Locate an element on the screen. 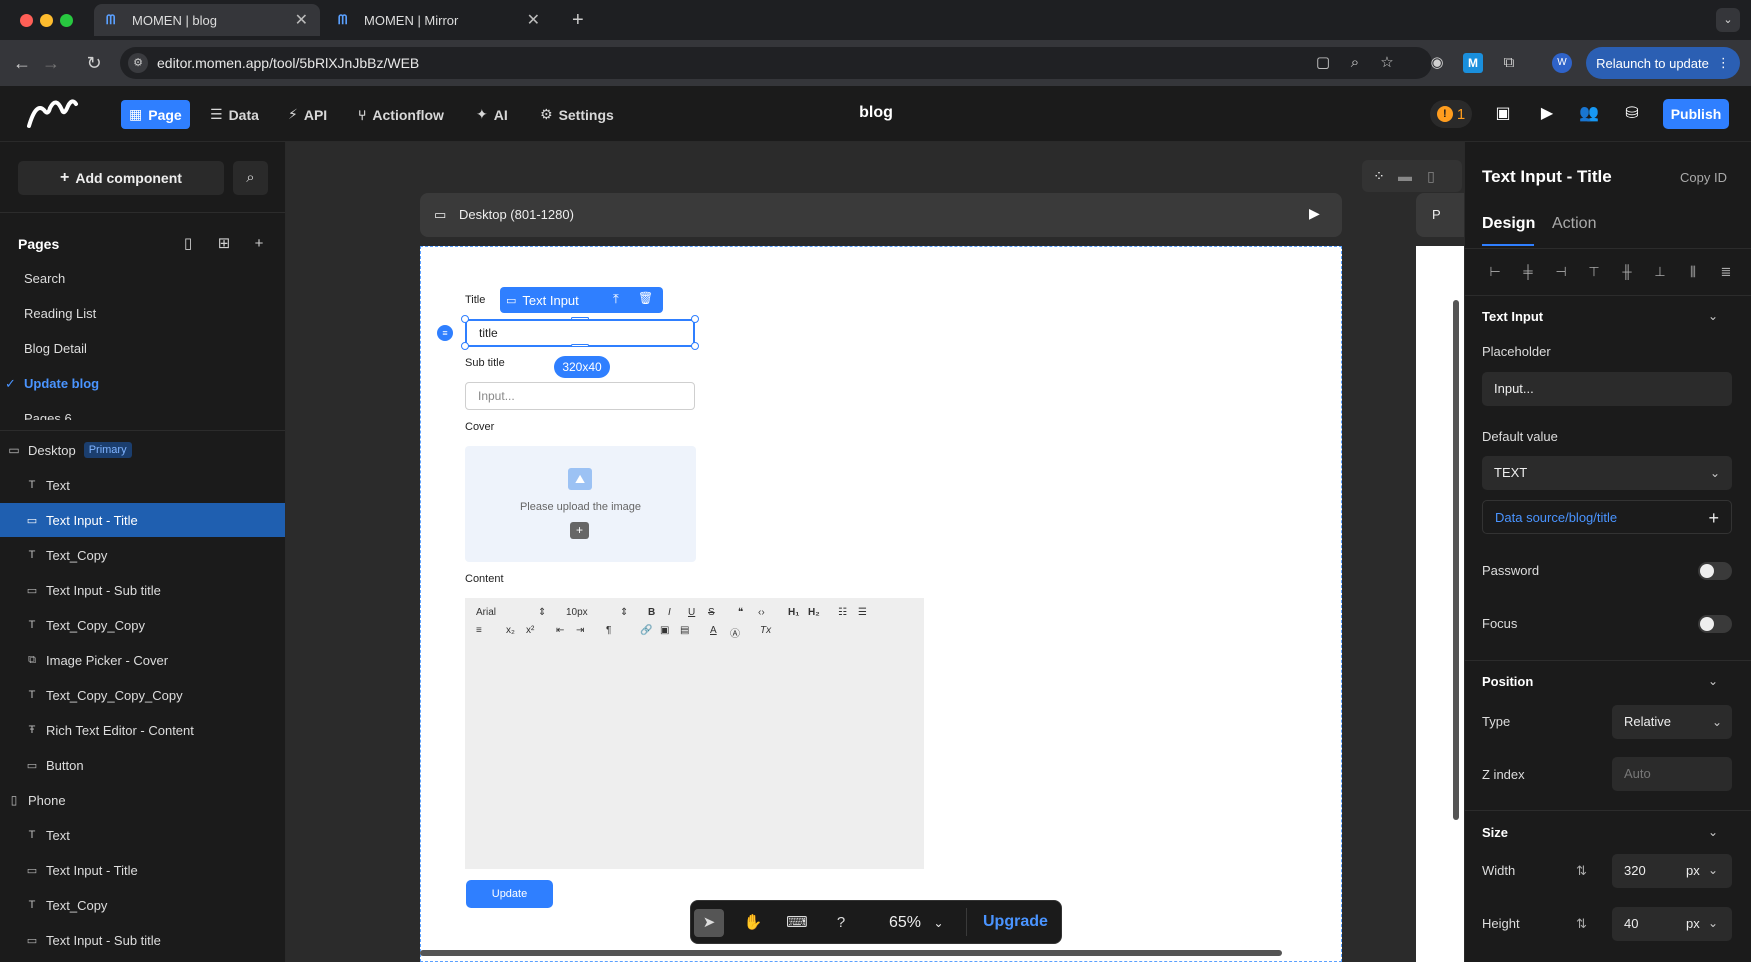  save-status-icon: ▣ is located at coordinates (1503, 114).